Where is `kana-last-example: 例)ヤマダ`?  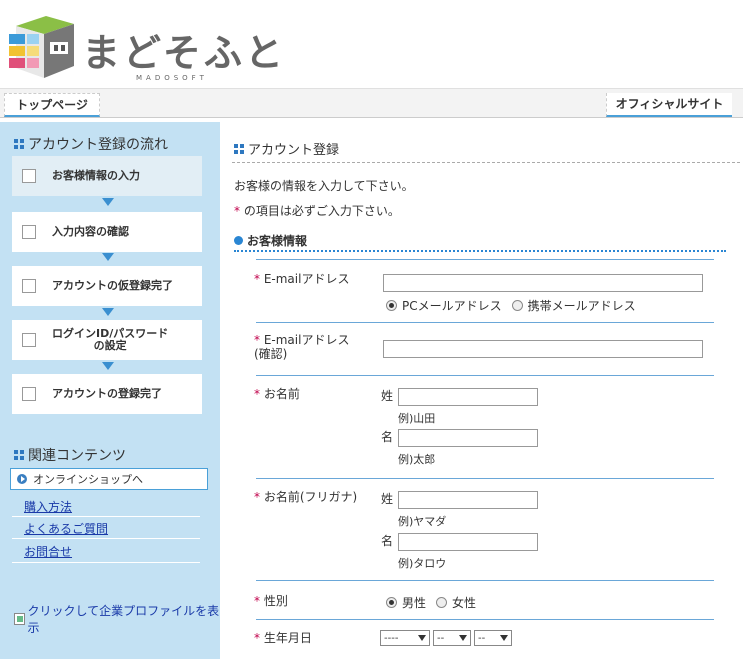
kana-last-example: 例)ヤマダ is located at coordinates (422, 521).